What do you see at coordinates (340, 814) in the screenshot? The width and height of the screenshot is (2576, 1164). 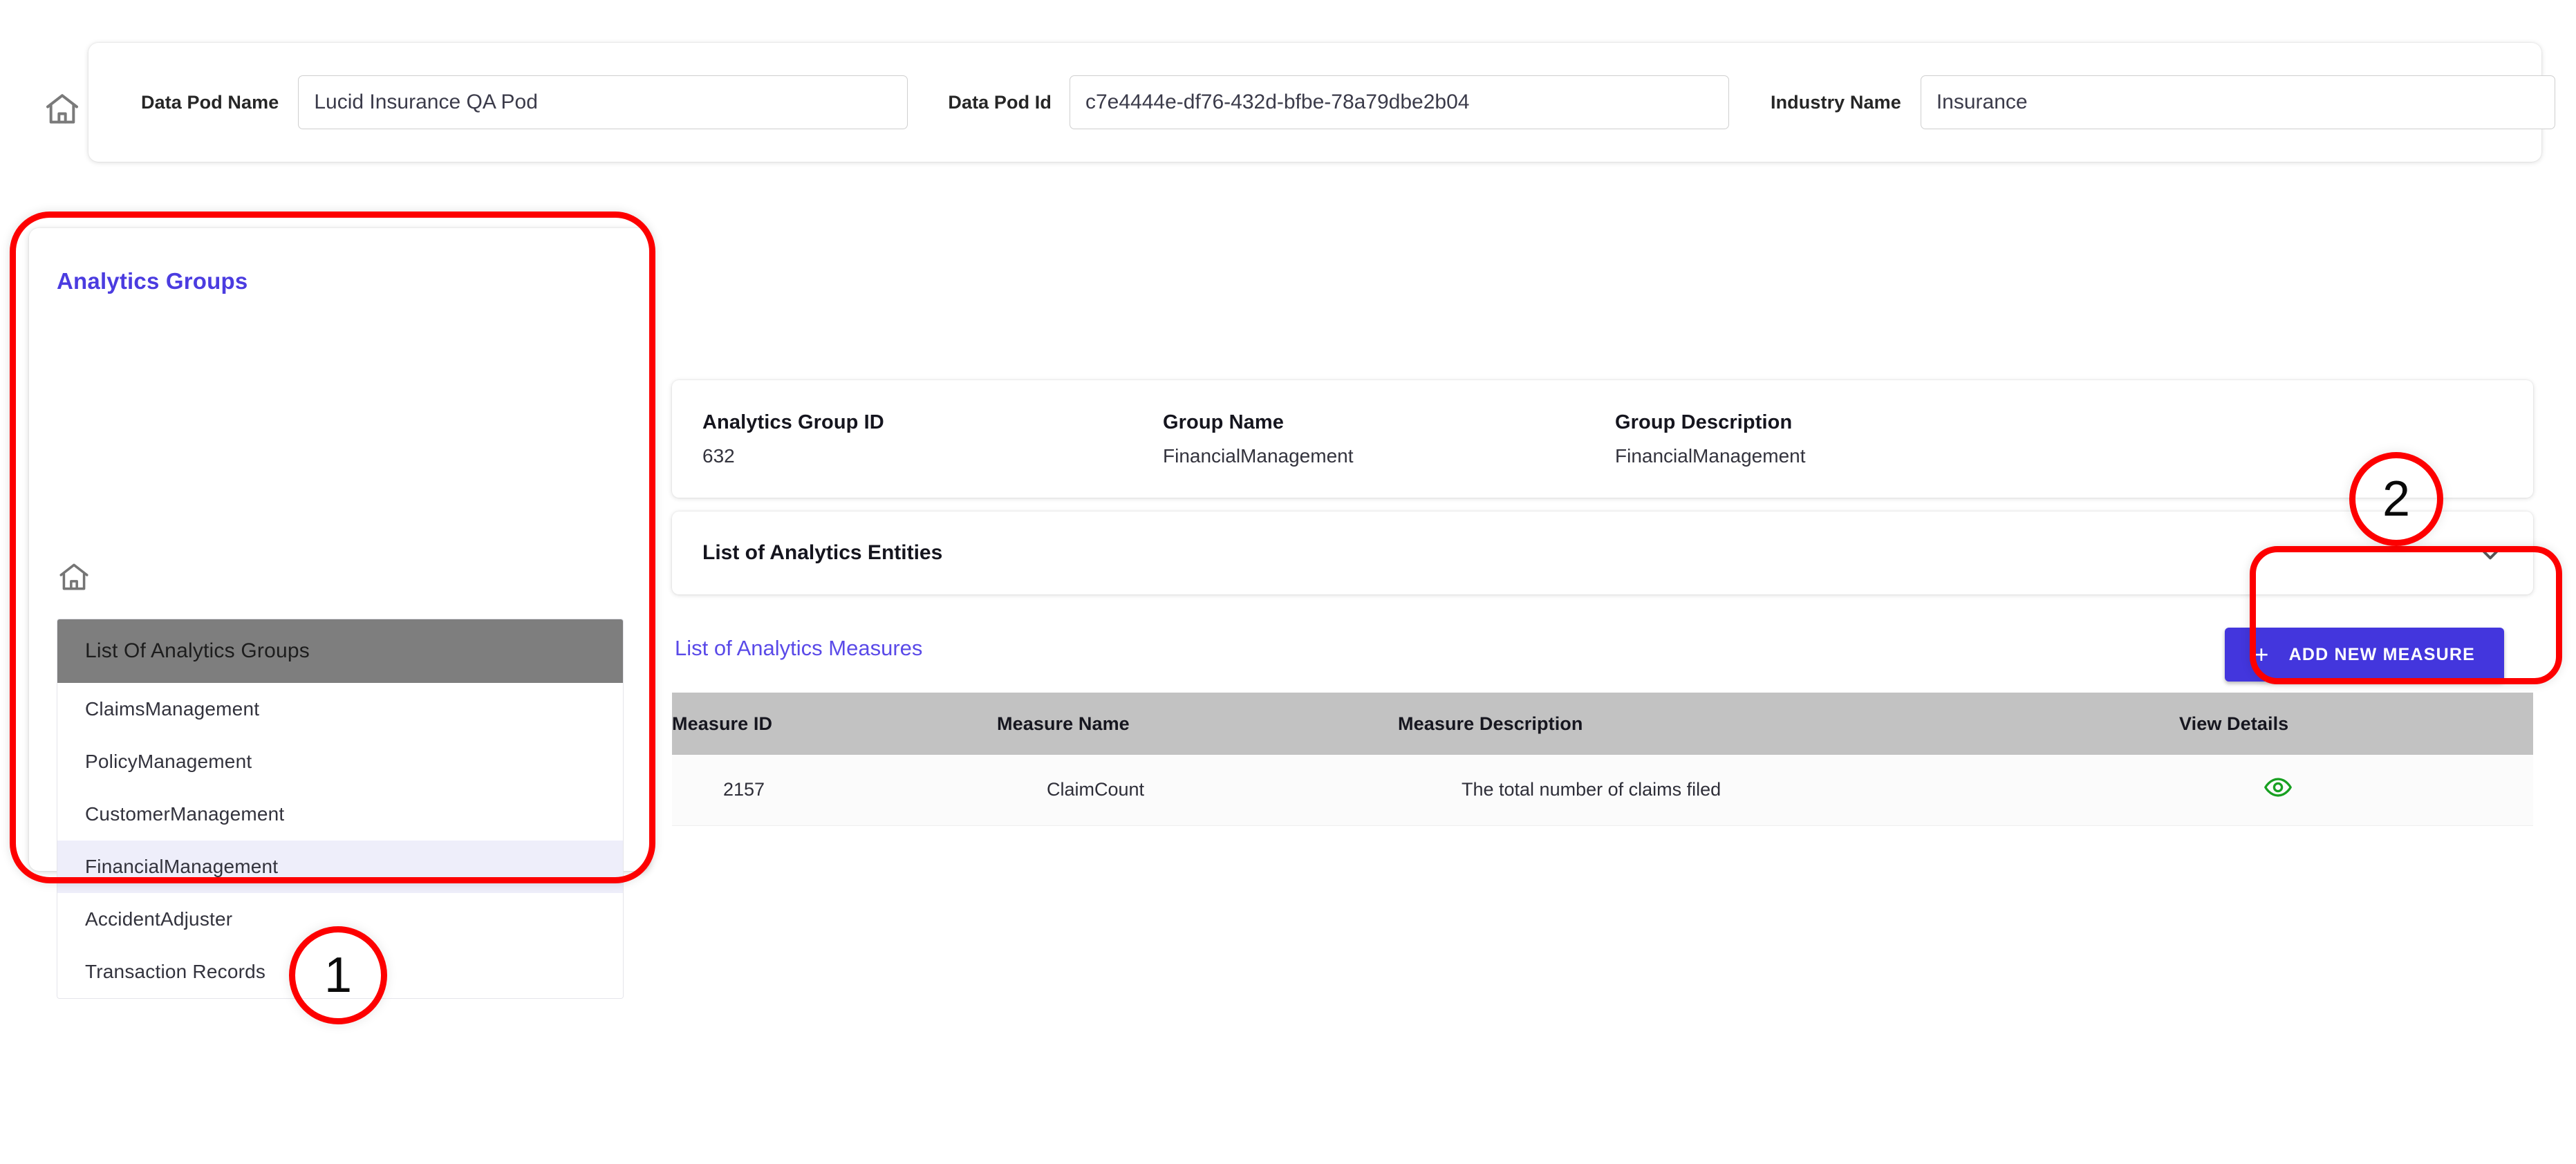 I see `sidebar-item-customermanagement: CustomerManagement` at bounding box center [340, 814].